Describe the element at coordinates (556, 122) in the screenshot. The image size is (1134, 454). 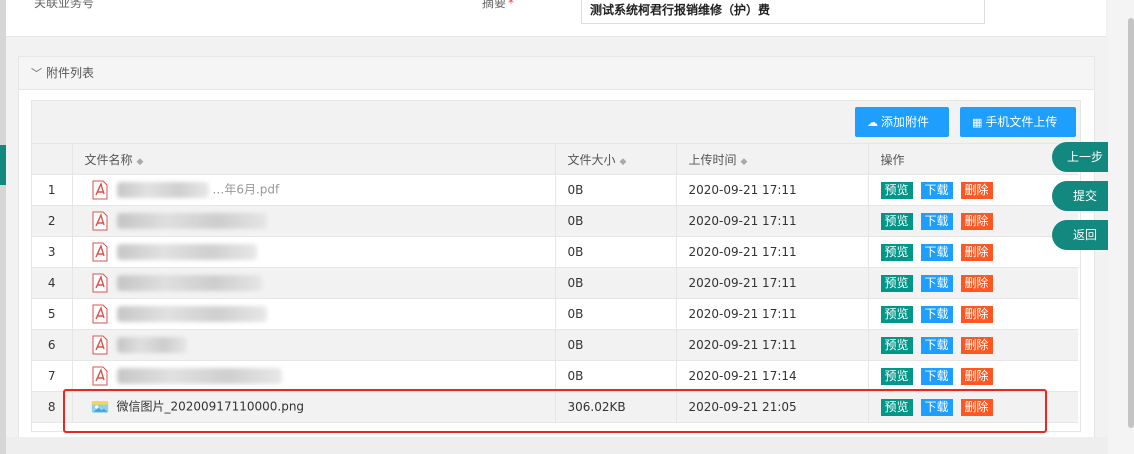
I see `table-toolbar: ☁ 添加附件 ▦ 手机文件上传` at that location.